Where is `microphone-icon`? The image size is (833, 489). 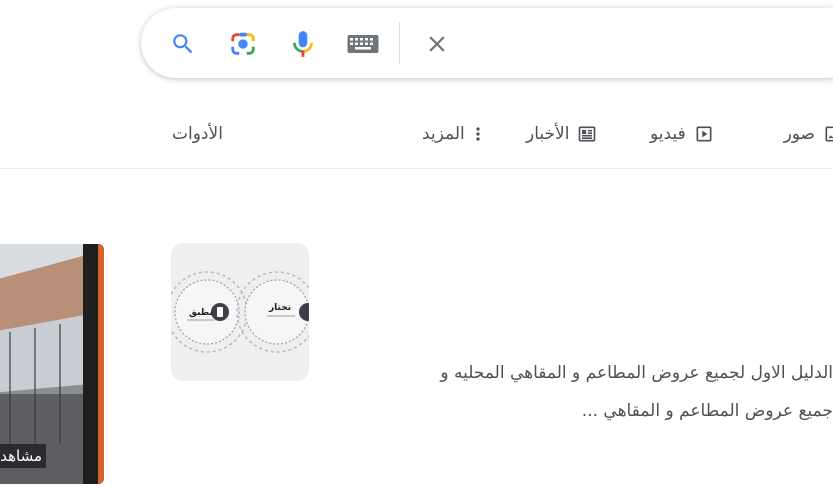
microphone-icon is located at coordinates (303, 44).